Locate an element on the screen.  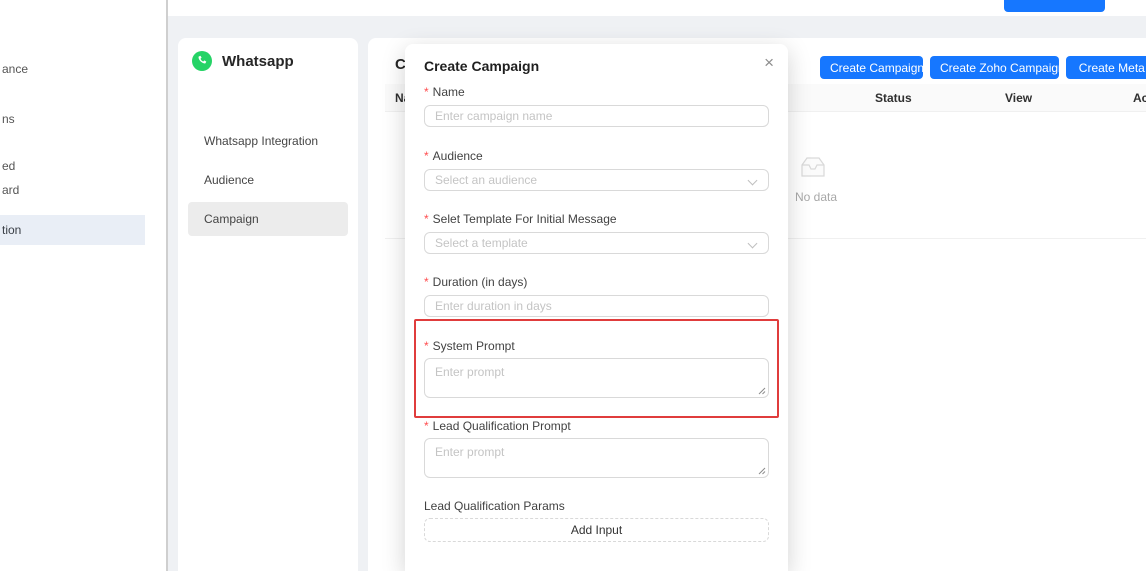
name-field-label: * Name is located at coordinates (444, 92).